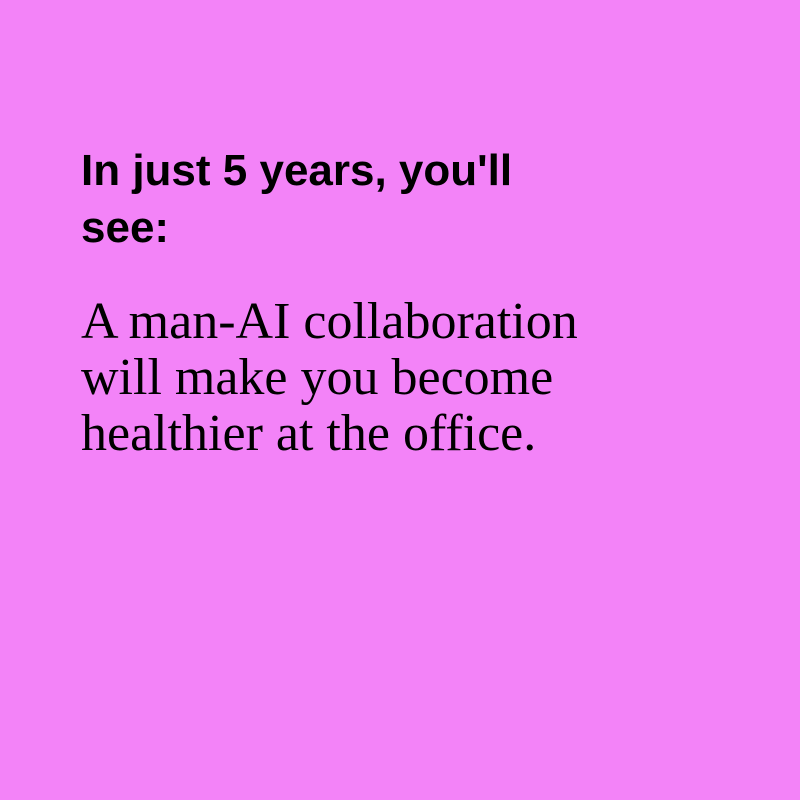 The height and width of the screenshot is (800, 800). I want to click on headline-line: see:, so click(125, 227).